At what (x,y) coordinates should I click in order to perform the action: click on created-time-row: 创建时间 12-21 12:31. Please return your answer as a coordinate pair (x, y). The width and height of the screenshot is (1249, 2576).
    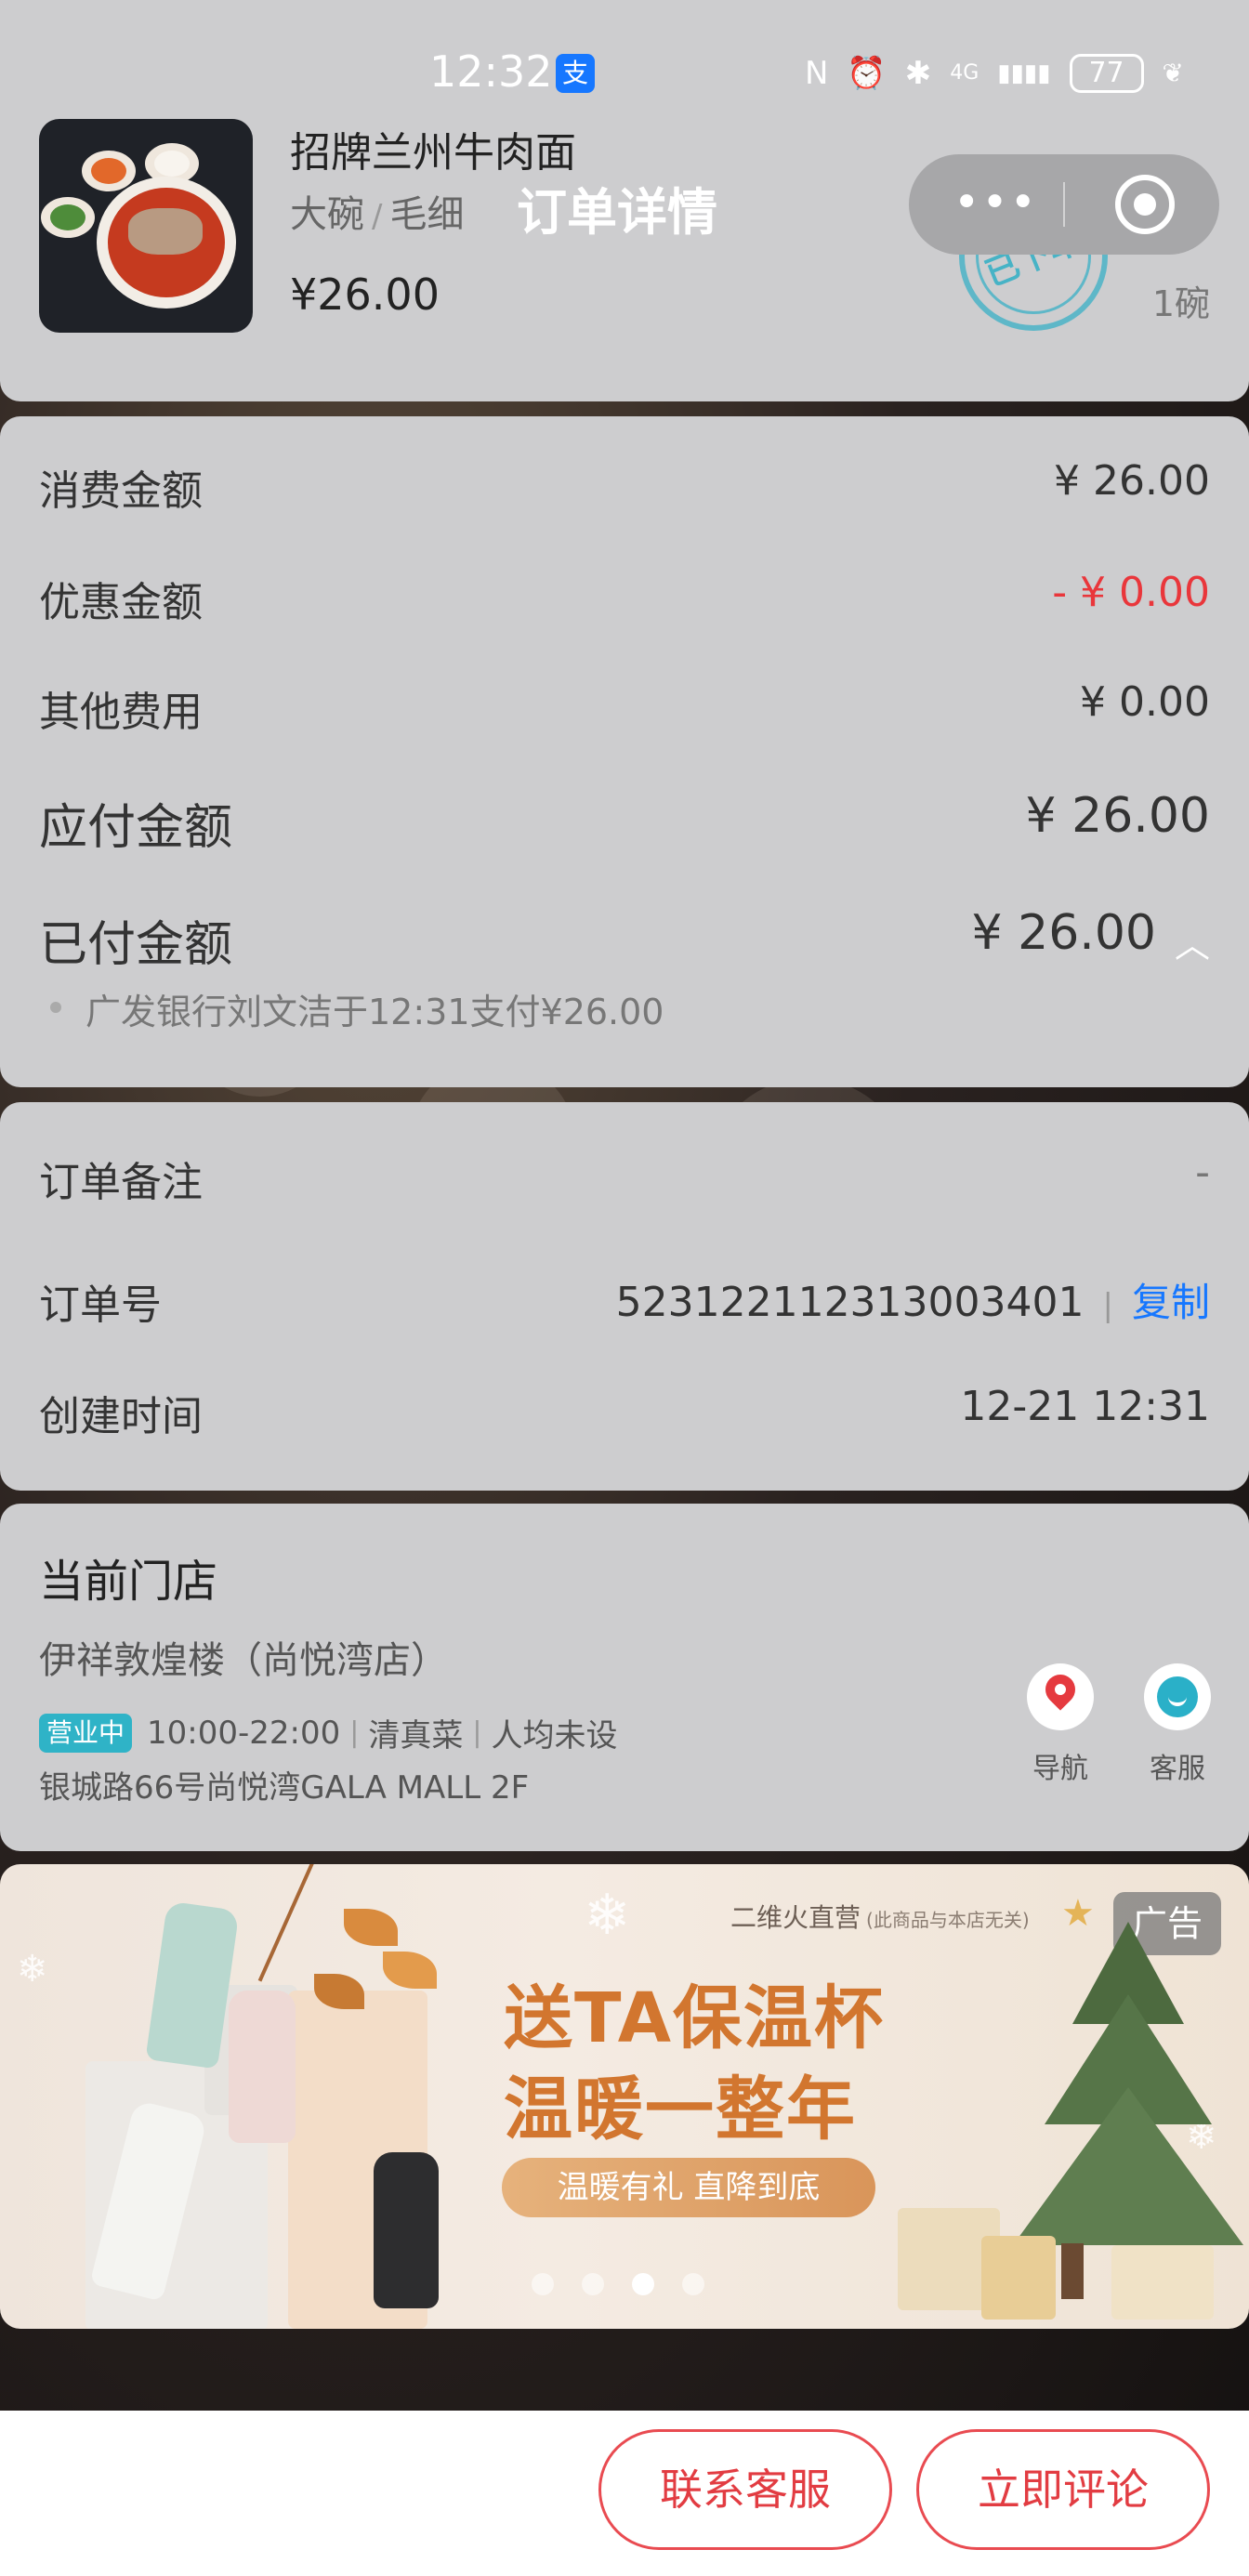
    Looking at the image, I should click on (624, 1411).